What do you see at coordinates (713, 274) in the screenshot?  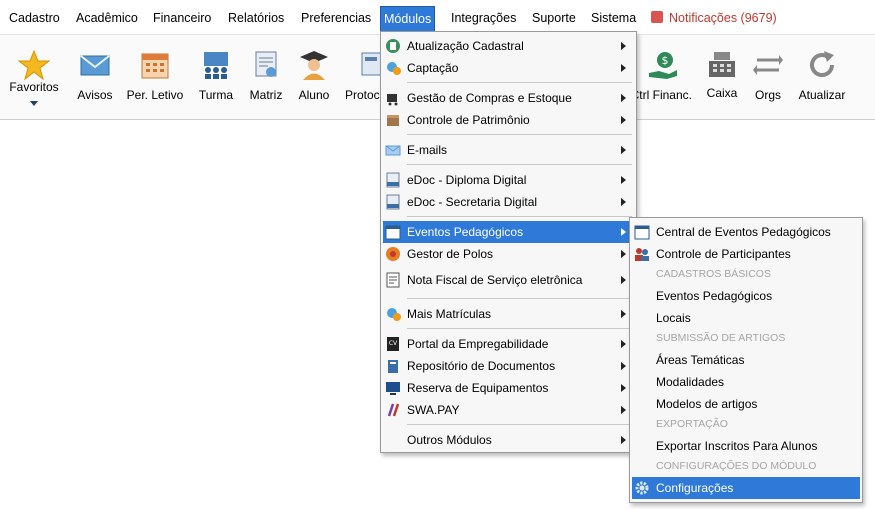 I see `section-header: CADASTROS BÁSICOS` at bounding box center [713, 274].